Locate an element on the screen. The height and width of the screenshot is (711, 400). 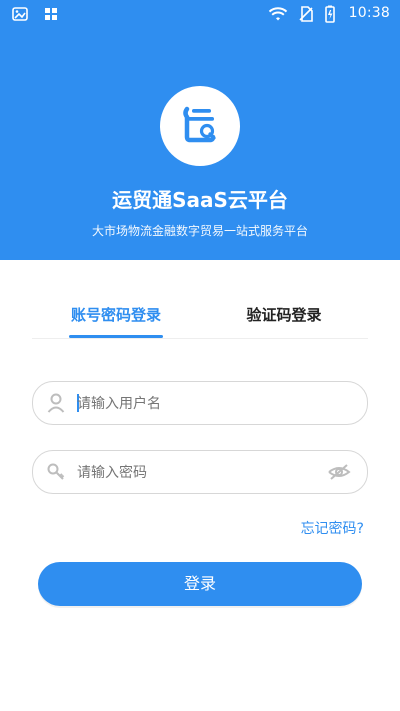
status-bar: 10:38 is located at coordinates (200, 14).